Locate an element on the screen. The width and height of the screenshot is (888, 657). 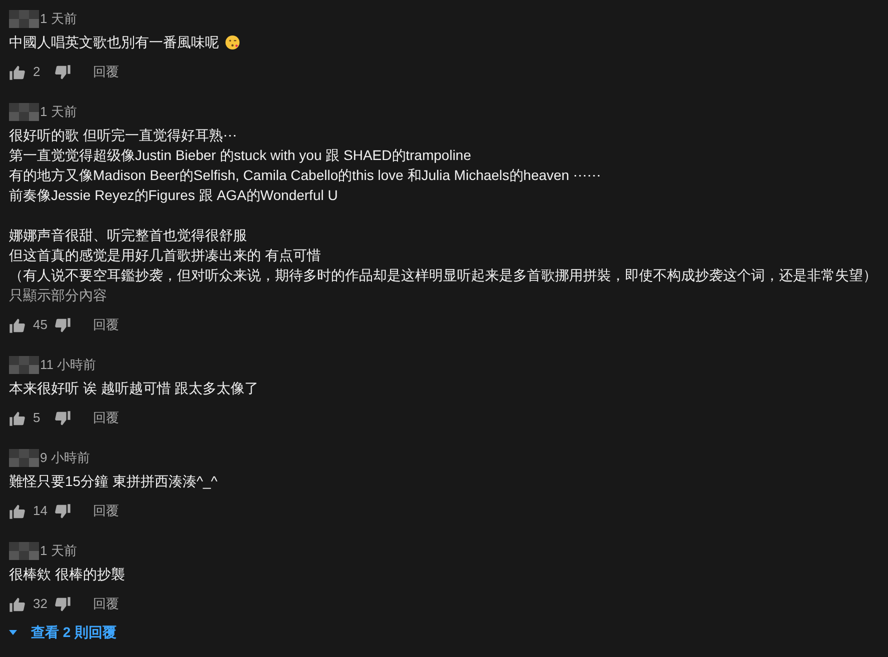
show-less-link: 只顯示部分內容 is located at coordinates (58, 295).